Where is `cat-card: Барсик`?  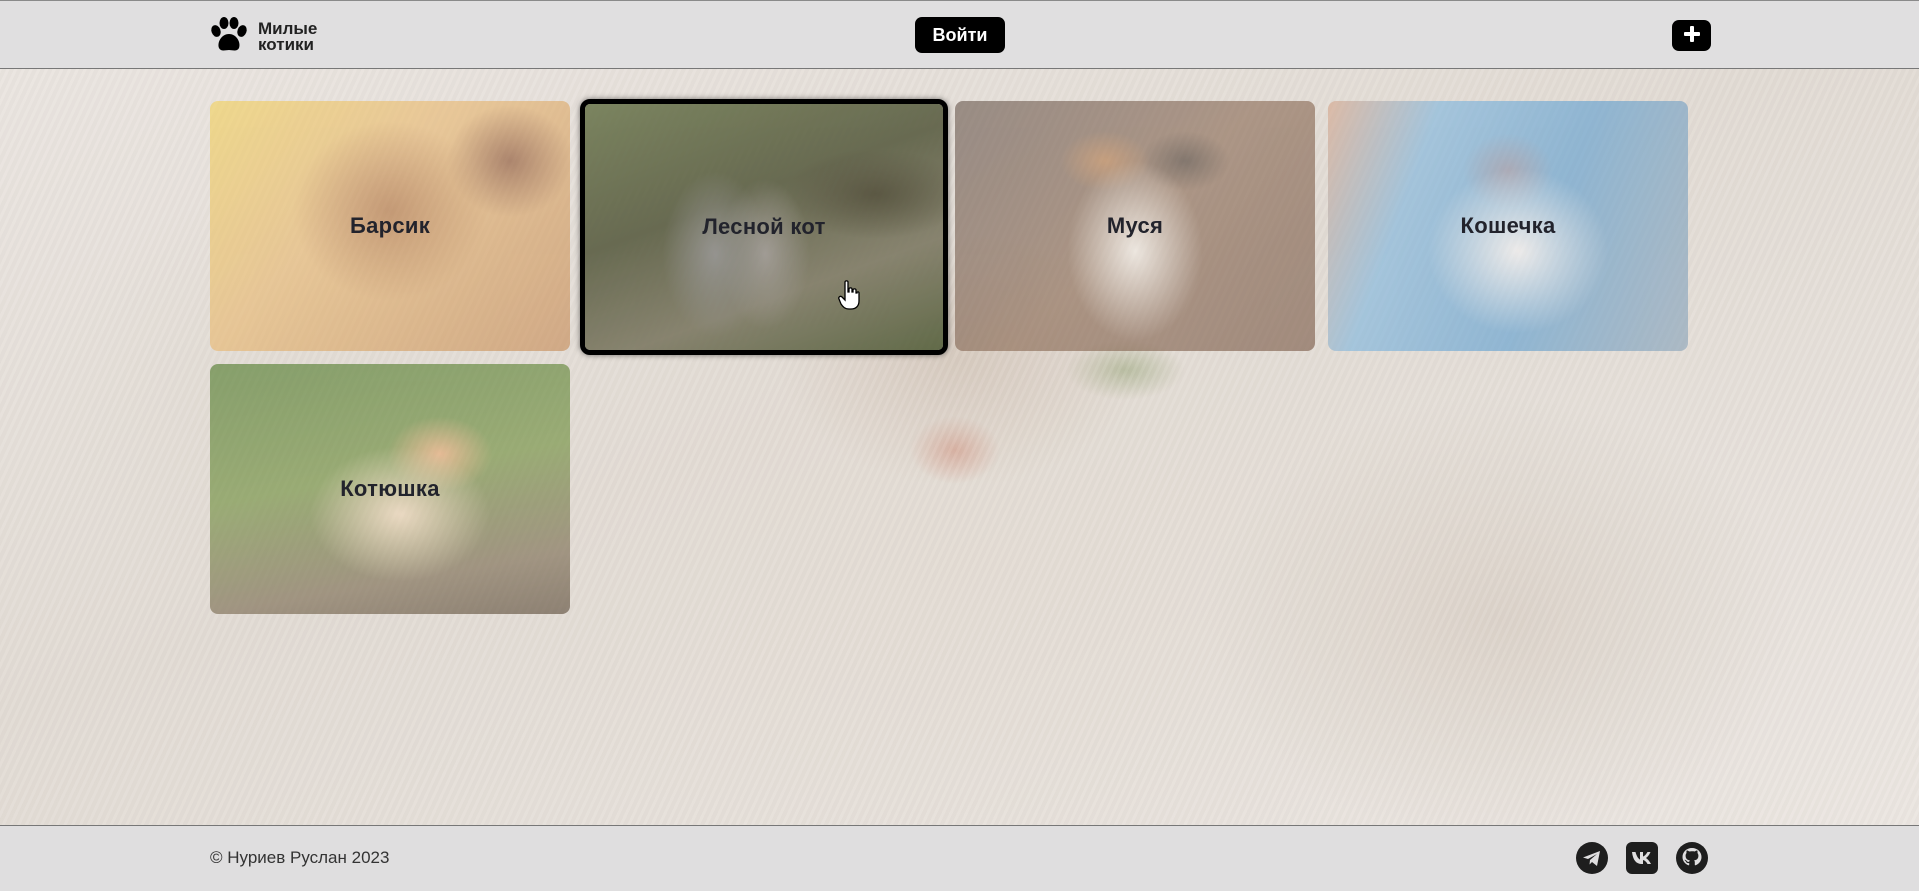 cat-card: Барсик is located at coordinates (390, 226).